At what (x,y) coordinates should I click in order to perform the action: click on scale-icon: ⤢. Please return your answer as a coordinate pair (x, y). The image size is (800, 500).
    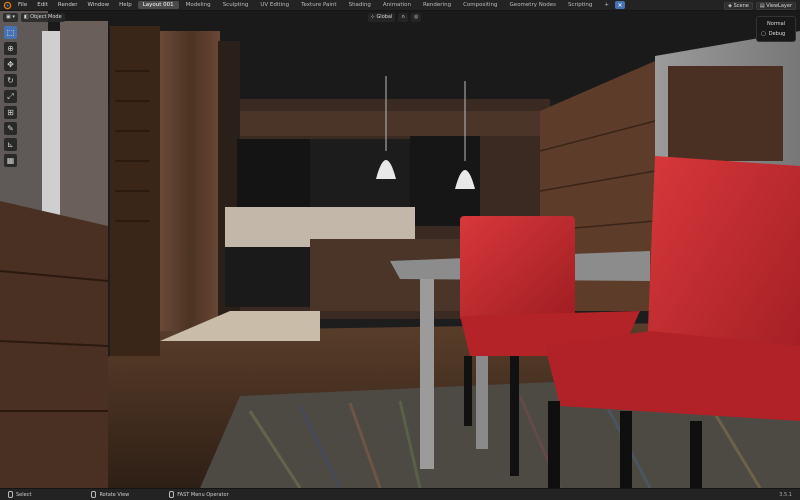
    Looking at the image, I should click on (10, 96).